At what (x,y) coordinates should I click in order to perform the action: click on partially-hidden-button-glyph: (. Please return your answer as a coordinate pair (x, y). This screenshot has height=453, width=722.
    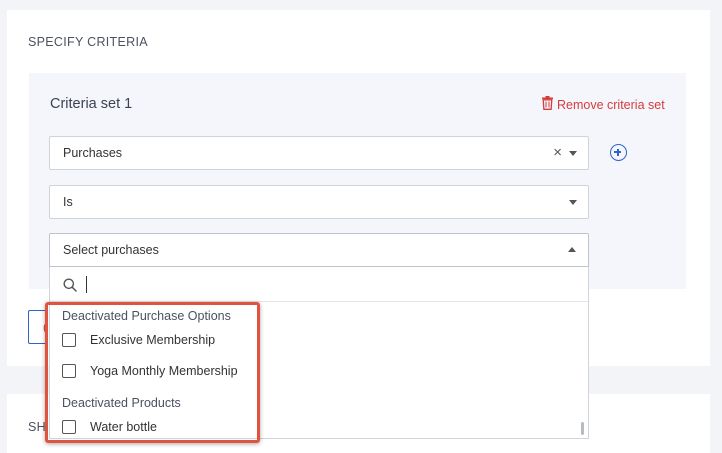
    Looking at the image, I should click on (45, 327).